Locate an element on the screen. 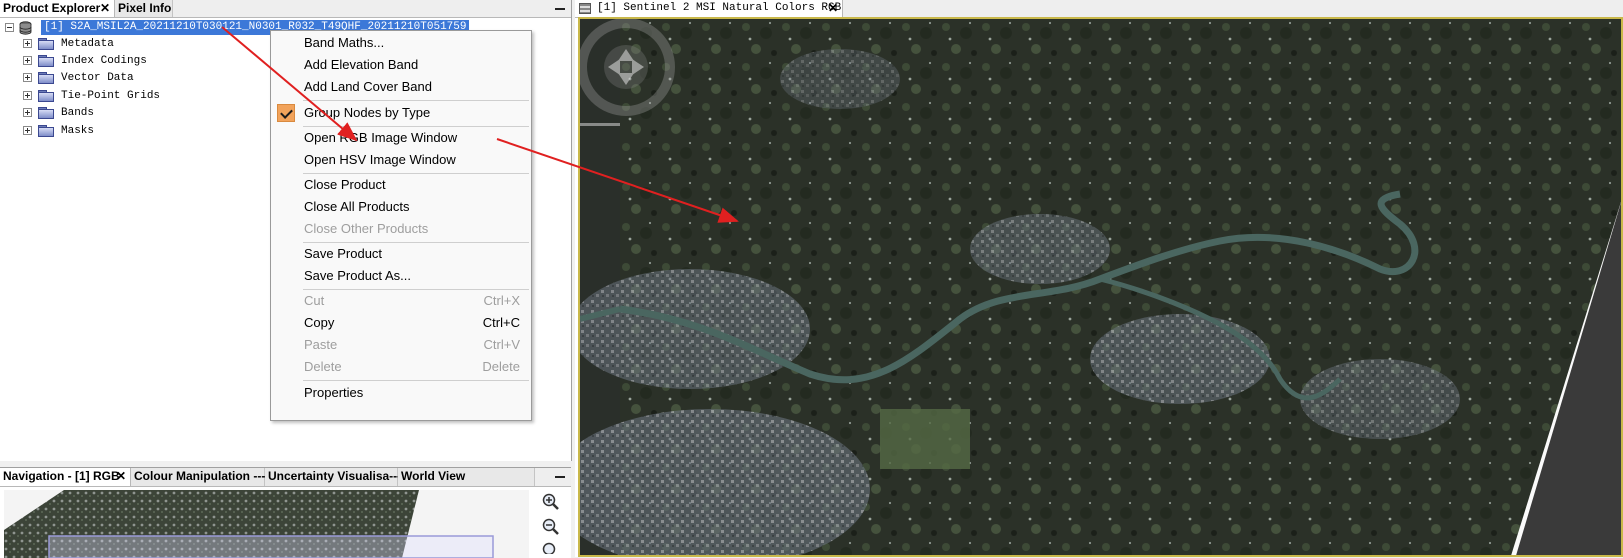  tab-navigation: Navigation - [1] RGB ✕ is located at coordinates (65, 477).